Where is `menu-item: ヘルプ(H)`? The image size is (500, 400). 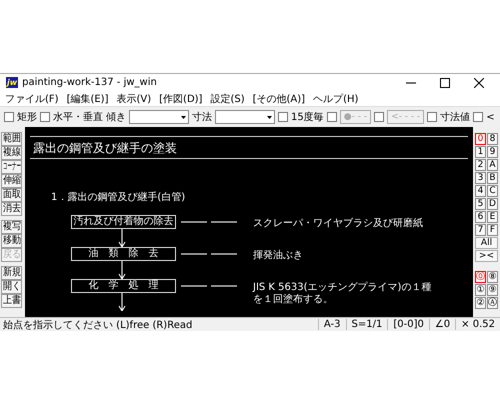 menu-item: ヘルプ(H) is located at coordinates (335, 99).